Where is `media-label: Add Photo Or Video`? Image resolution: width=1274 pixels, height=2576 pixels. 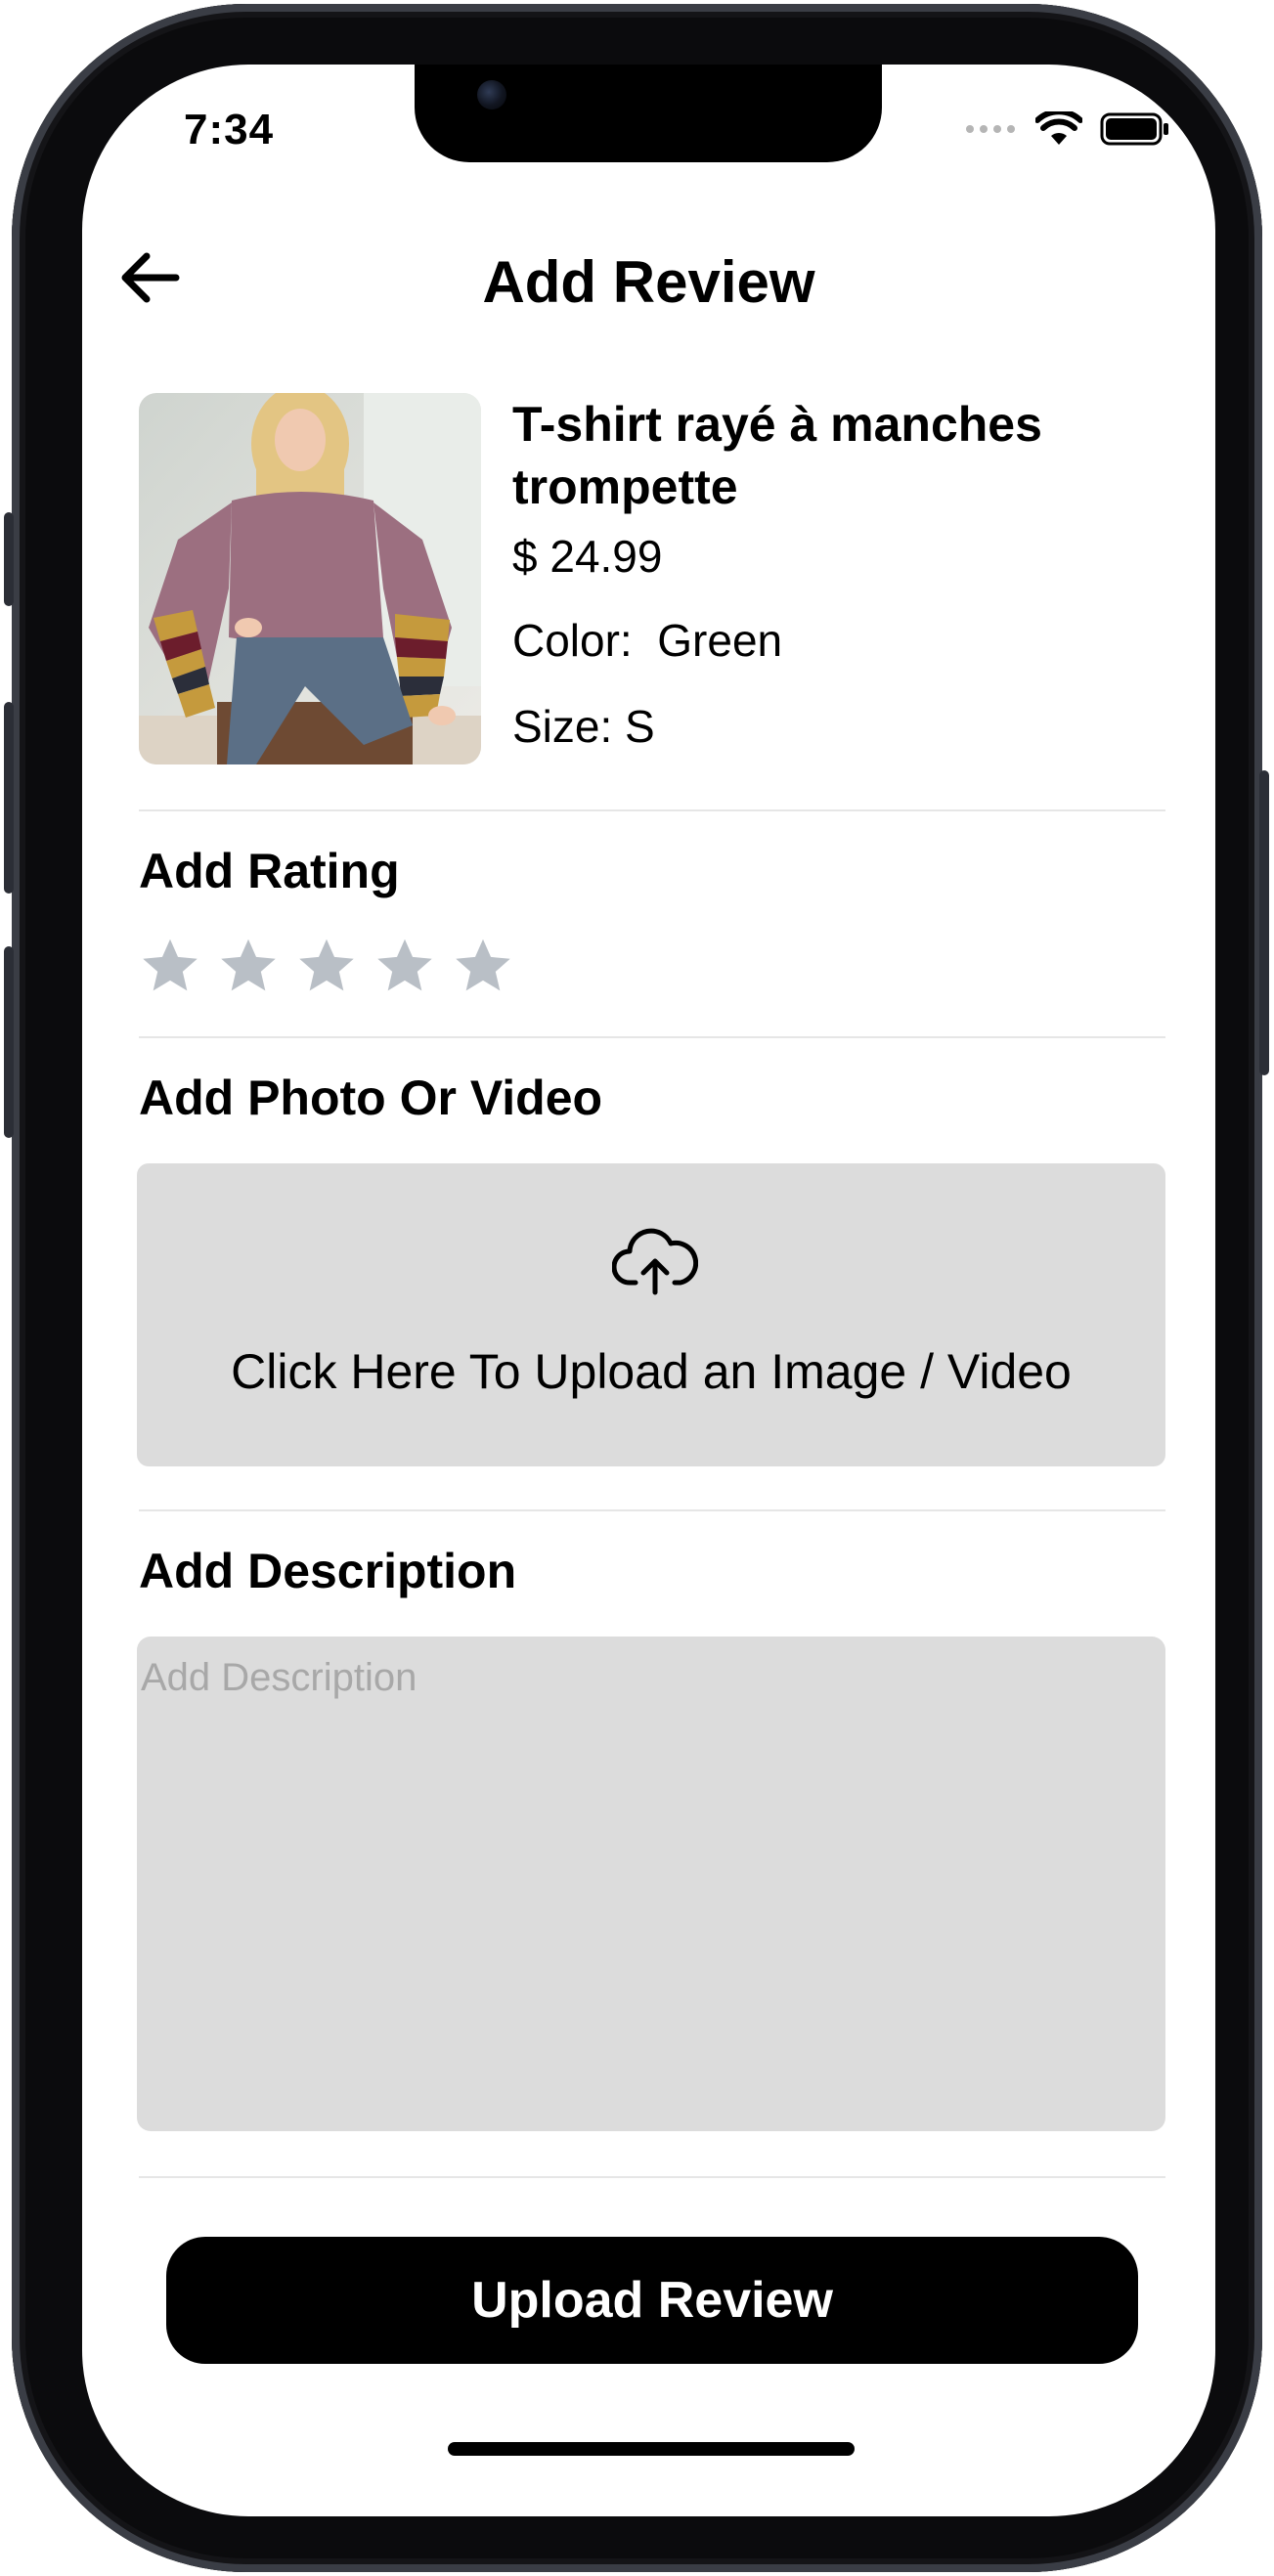
media-label: Add Photo Or Video is located at coordinates (371, 1097).